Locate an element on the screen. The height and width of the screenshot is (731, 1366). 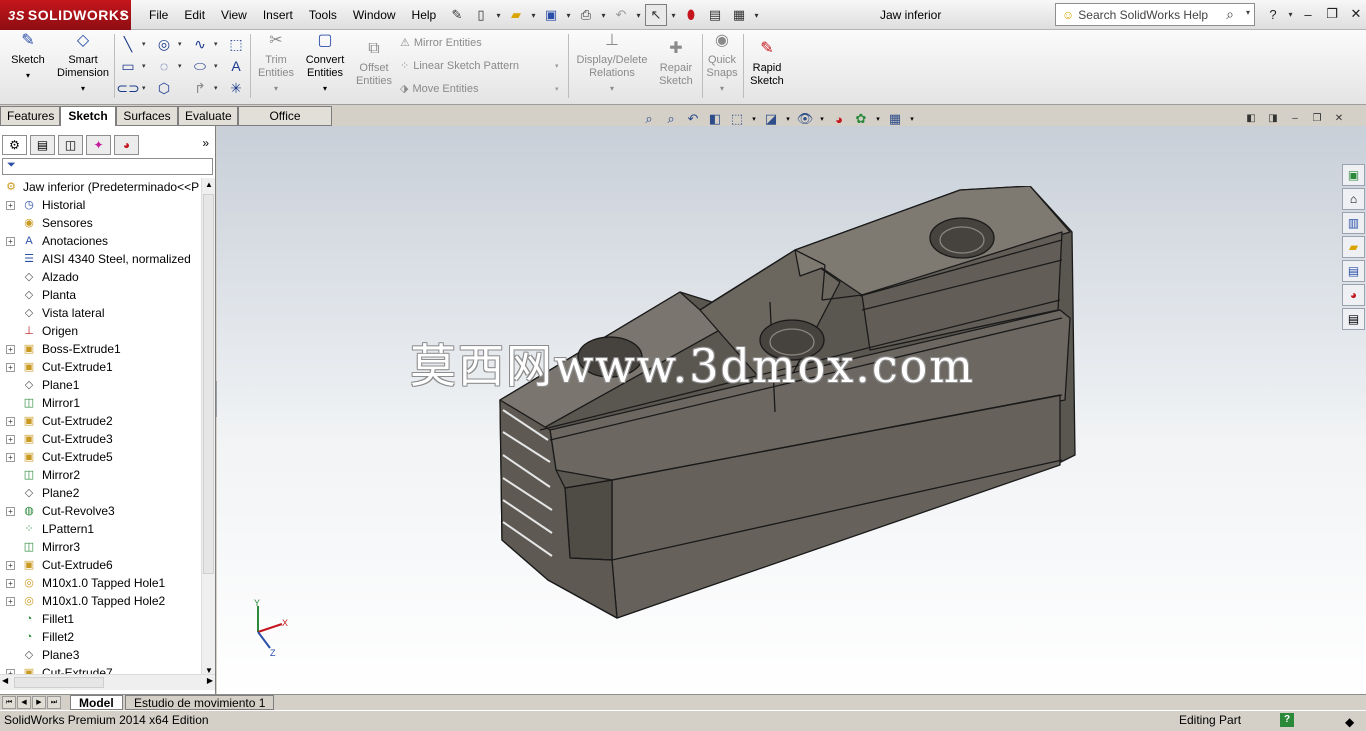
save-dropdown-icon: ▾ is located at coordinates (568, 15).